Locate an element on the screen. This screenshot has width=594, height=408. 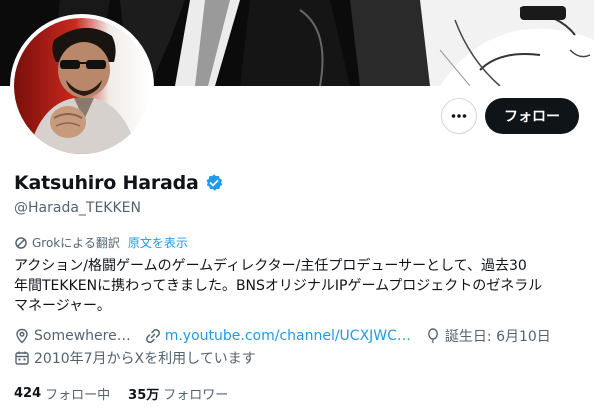
following-label: フォロー中 is located at coordinates (78, 395).